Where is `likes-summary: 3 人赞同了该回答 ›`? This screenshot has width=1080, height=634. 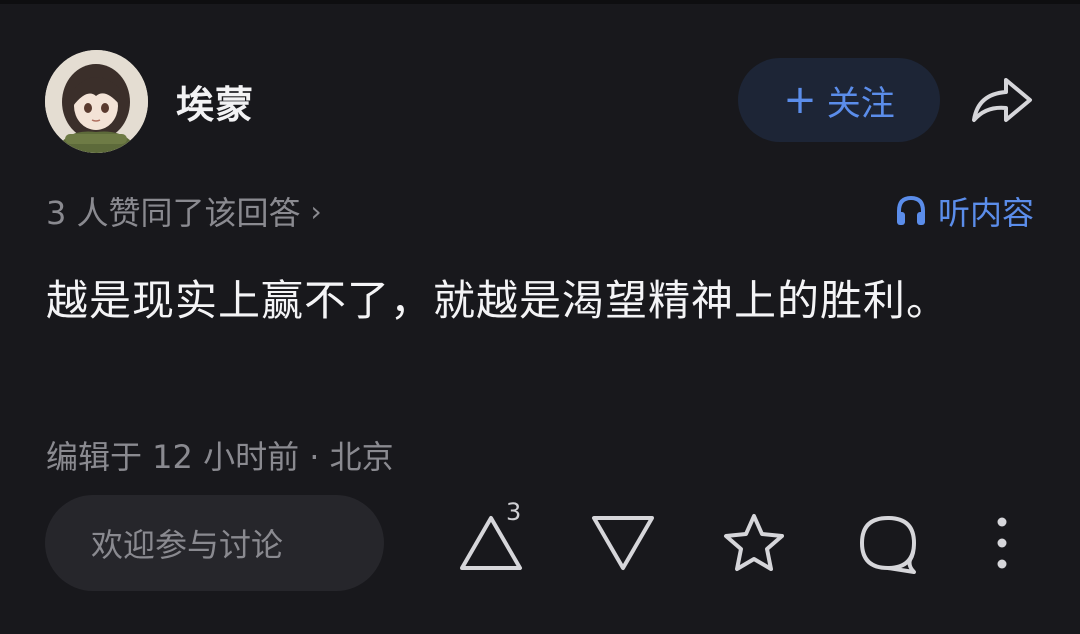 likes-summary: 3 人赞同了该回答 › is located at coordinates (184, 211).